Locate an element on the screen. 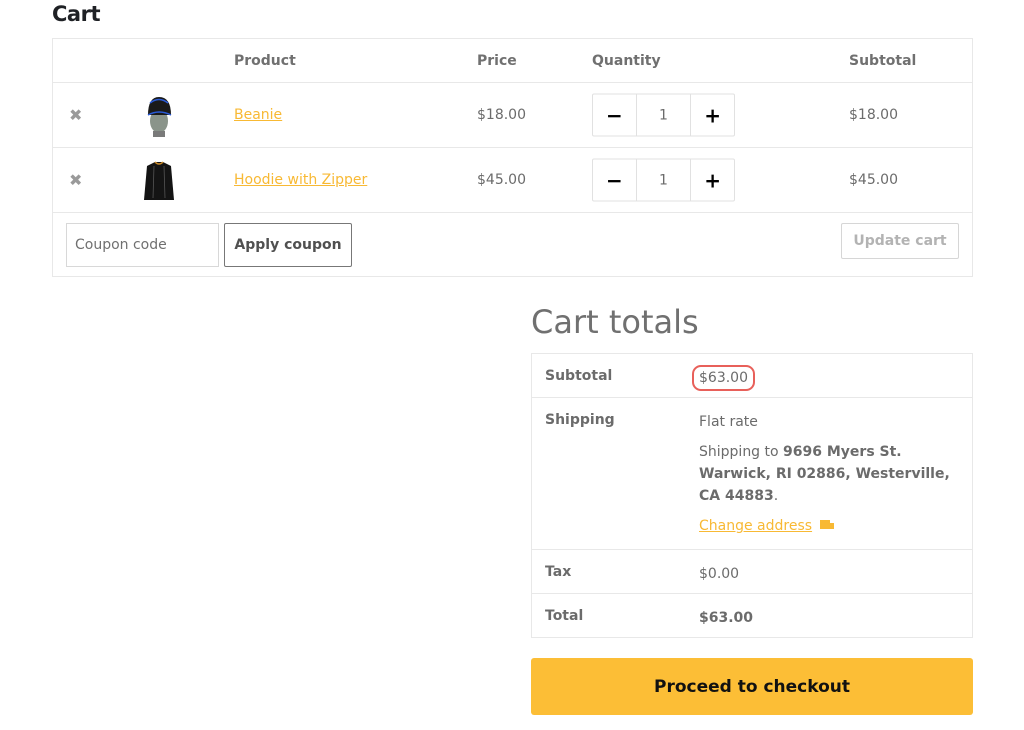 This screenshot has height=730, width=1024. change-address-link: Change address is located at coordinates (755, 526).